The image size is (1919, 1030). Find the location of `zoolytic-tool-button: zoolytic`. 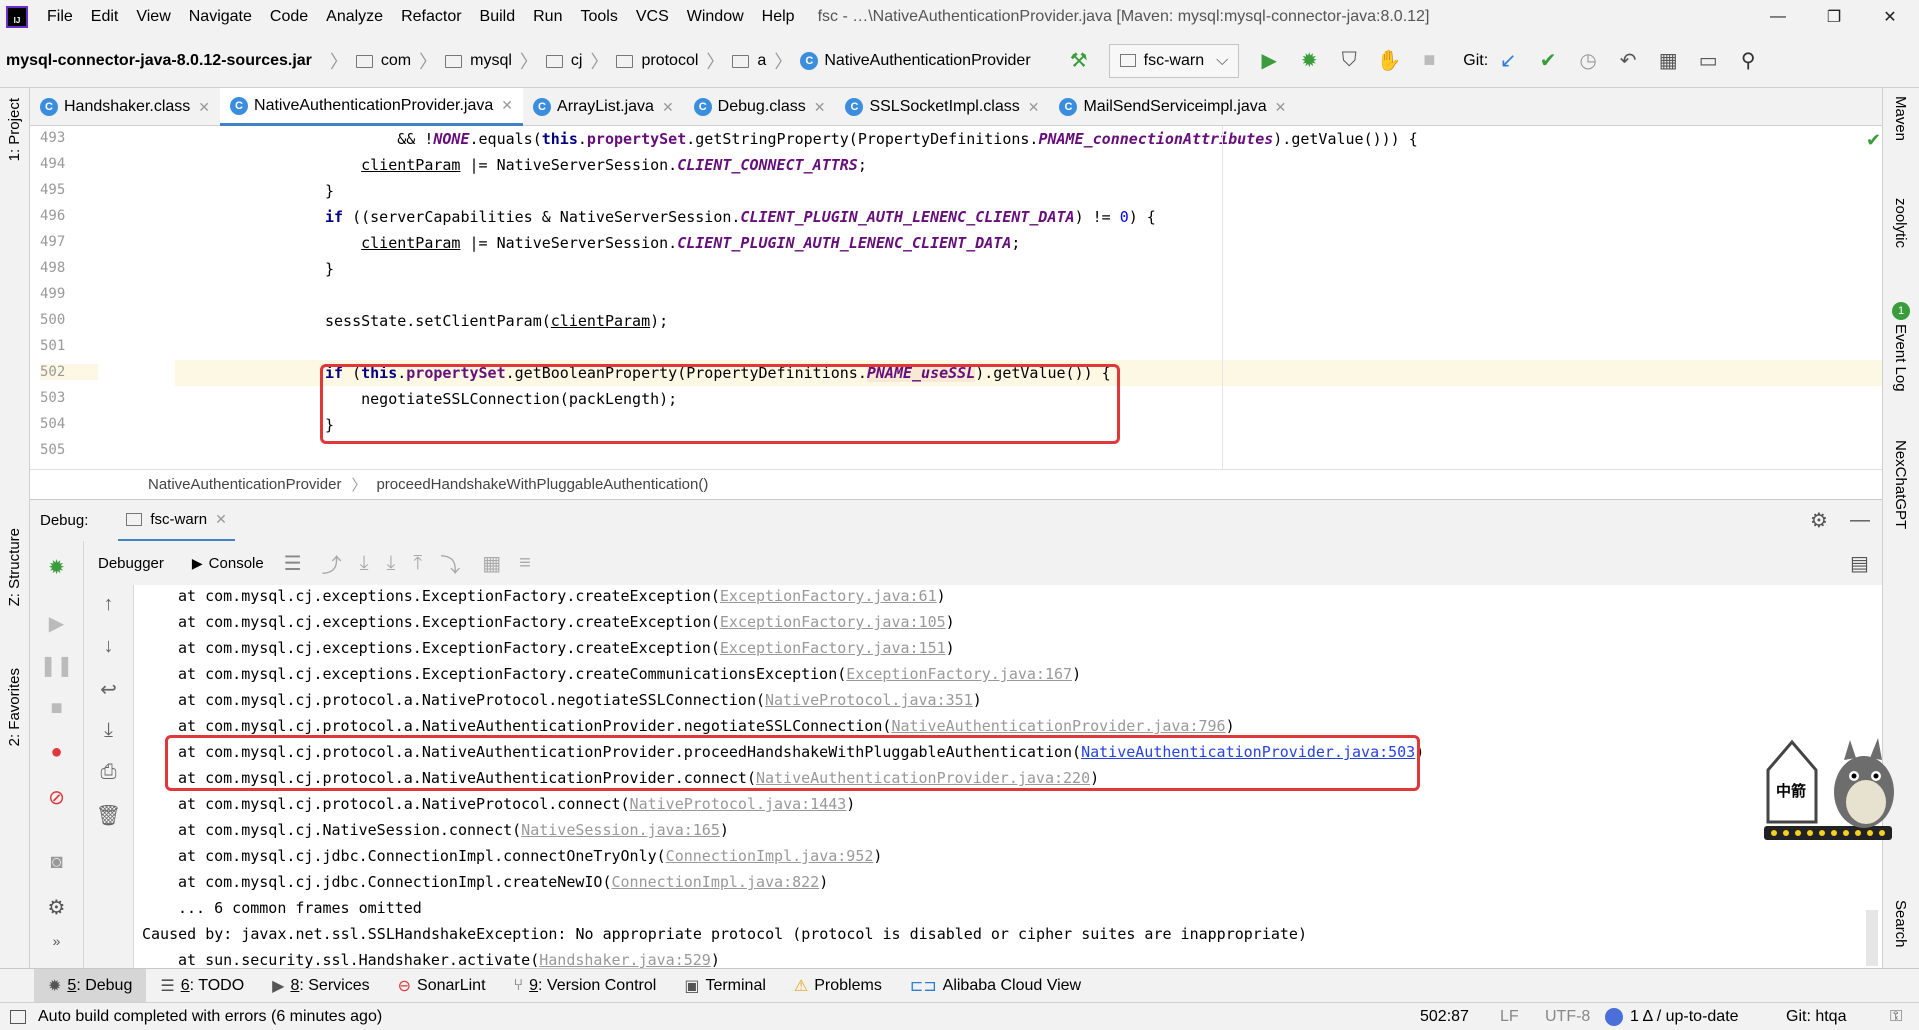

zoolytic-tool-button: zoolytic is located at coordinates (1900, 223).